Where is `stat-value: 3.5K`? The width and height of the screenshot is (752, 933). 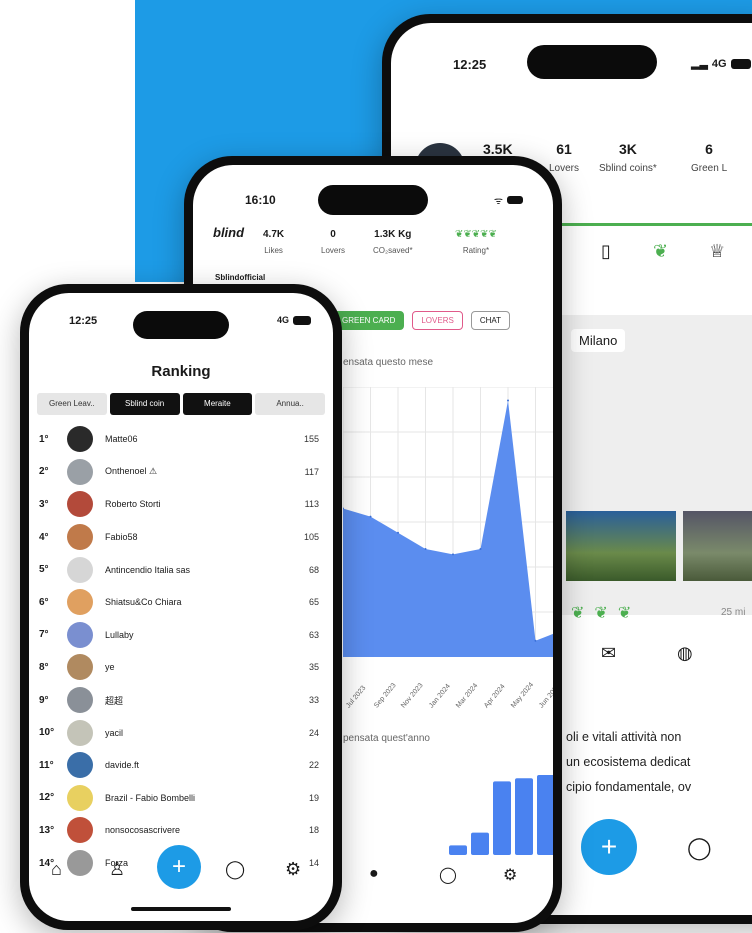
stat-value: 3.5K is located at coordinates (498, 149).